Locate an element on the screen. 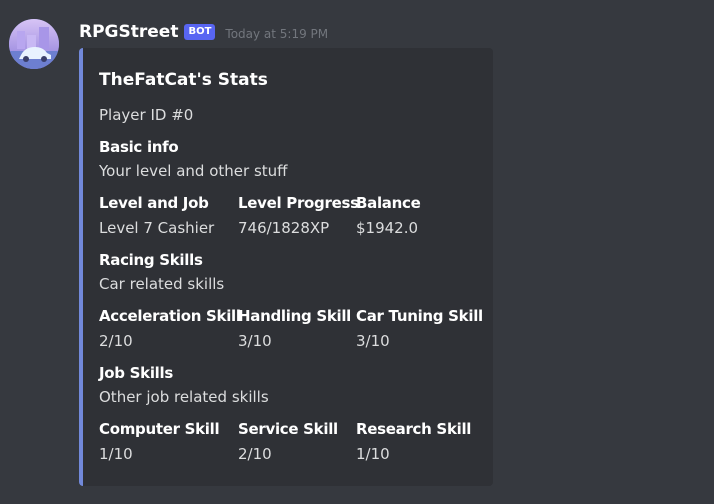 The height and width of the screenshot is (504, 714). field-name-level-progress: Level Progress is located at coordinates (298, 203).